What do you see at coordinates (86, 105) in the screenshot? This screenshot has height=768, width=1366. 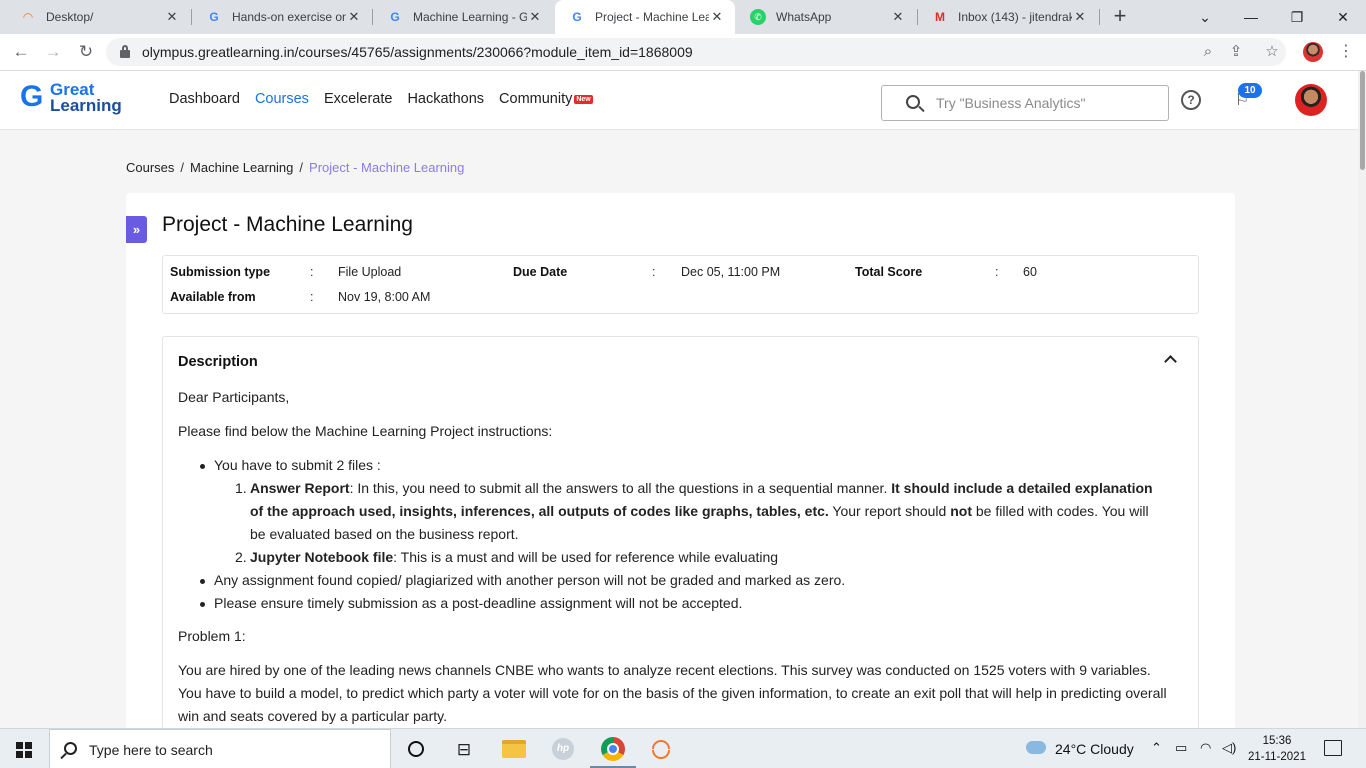 I see `logo-text-line2: Learning` at bounding box center [86, 105].